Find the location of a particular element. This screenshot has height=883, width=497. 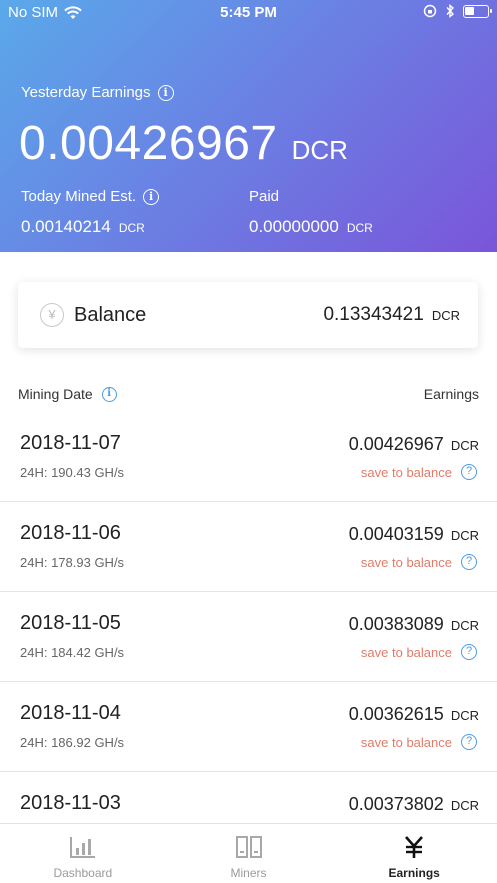

yesterday-earnings-unit: DCR is located at coordinates (319, 150).